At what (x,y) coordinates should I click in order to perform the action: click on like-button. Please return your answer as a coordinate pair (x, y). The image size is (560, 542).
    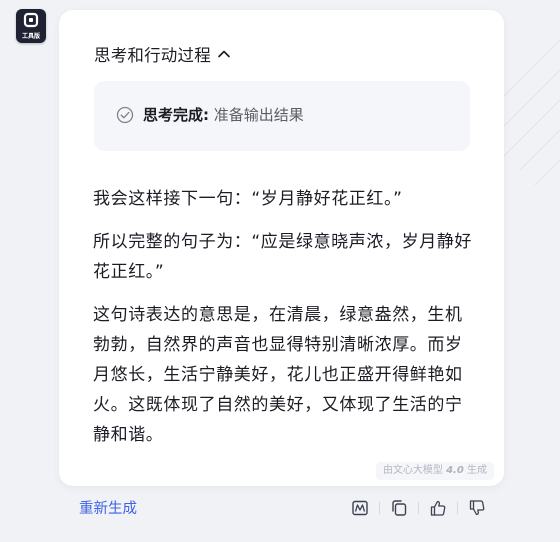
    Looking at the image, I should click on (438, 508).